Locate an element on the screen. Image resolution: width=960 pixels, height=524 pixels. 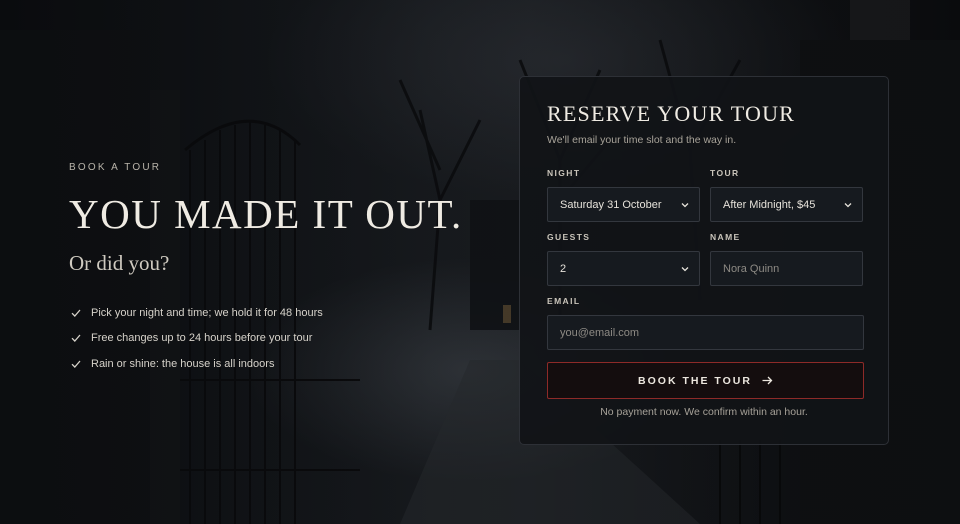
book-tour-button: BOOK THE TOUR is located at coordinates (705, 380).